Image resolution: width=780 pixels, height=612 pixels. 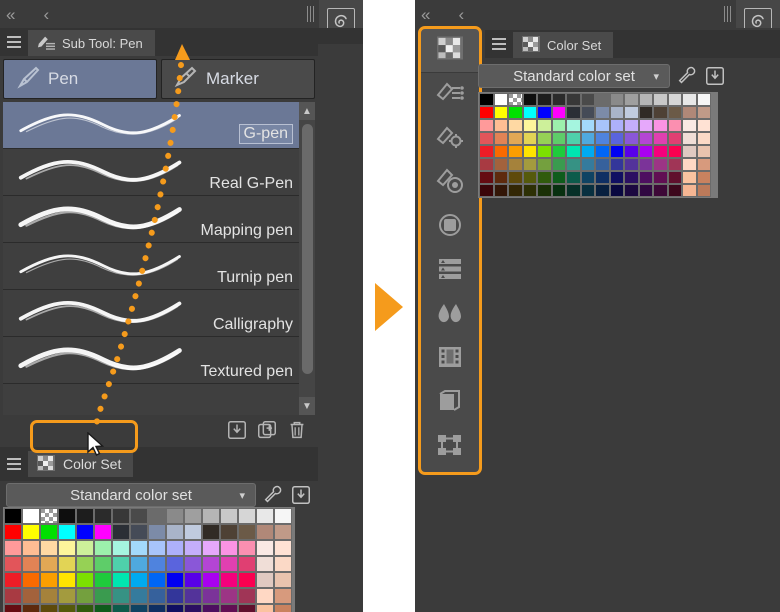 I want to click on rail-item-layer, so click(x=450, y=271).